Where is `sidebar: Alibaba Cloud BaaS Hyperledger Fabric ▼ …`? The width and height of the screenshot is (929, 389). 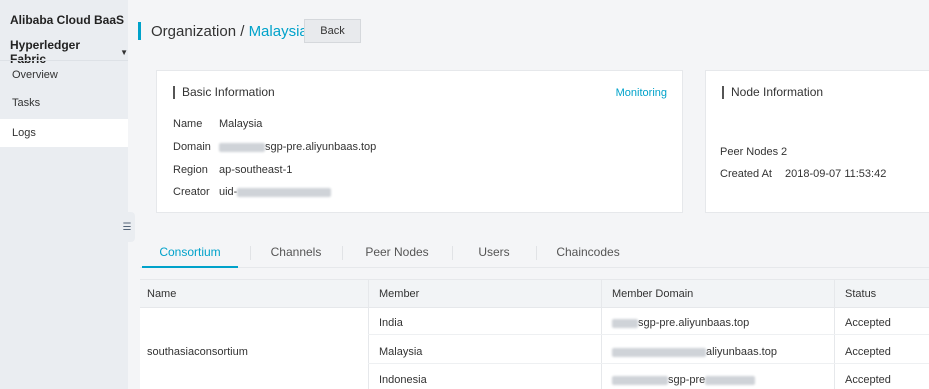
sidebar: Alibaba Cloud BaaS Hyperledger Fabric ▼ … is located at coordinates (64, 194).